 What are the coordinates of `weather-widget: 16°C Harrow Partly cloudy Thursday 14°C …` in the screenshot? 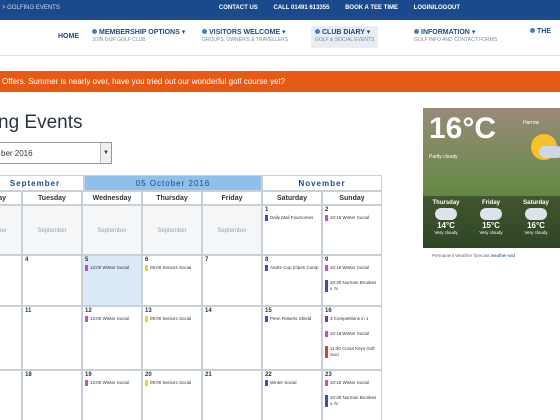 It's located at (491, 178).